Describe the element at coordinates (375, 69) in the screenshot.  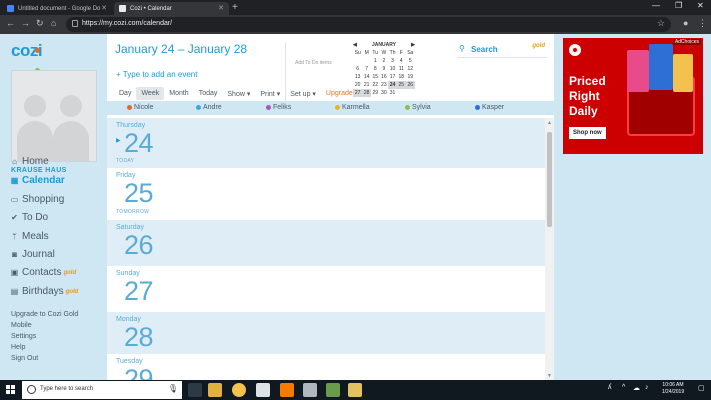
I see `day-cell: 8` at that location.